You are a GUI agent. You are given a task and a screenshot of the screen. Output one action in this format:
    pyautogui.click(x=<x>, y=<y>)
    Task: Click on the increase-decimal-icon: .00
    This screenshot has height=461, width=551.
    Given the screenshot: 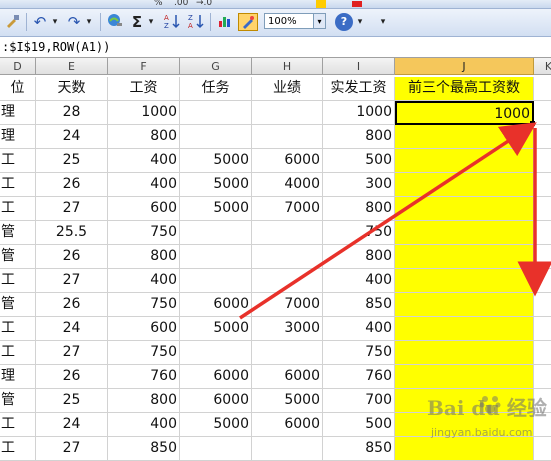 What is the action you would take?
    pyautogui.click(x=181, y=4)
    